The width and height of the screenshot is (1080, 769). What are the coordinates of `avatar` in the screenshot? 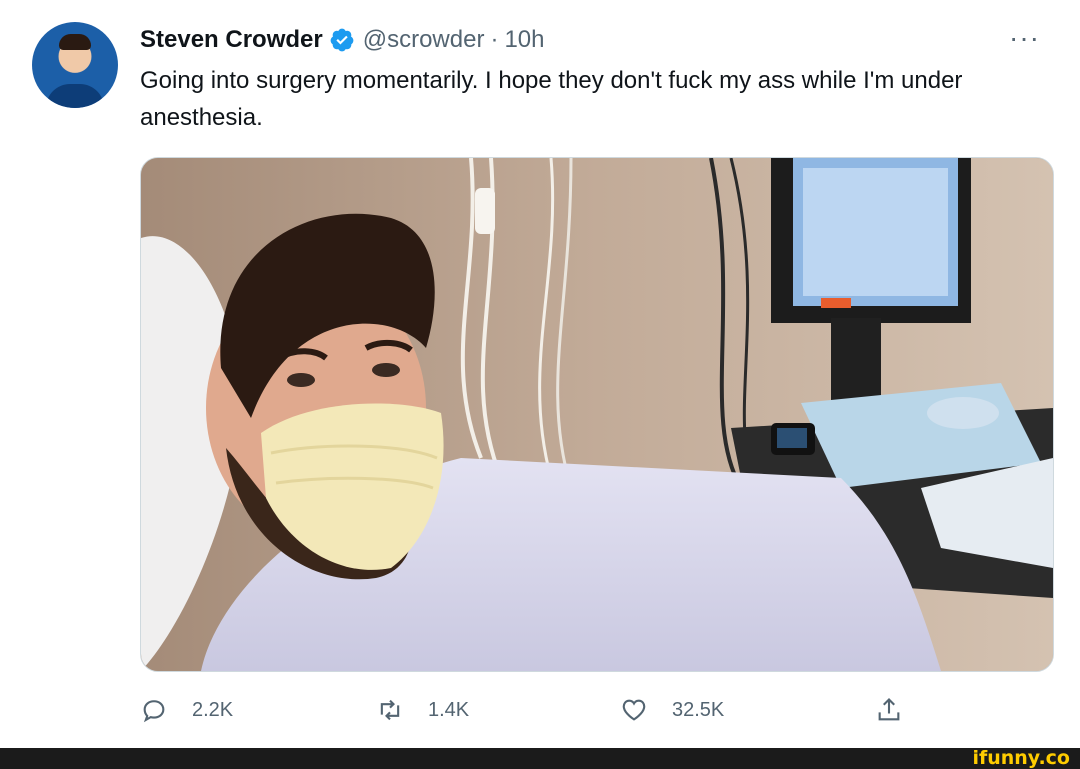 It's located at (75, 65).